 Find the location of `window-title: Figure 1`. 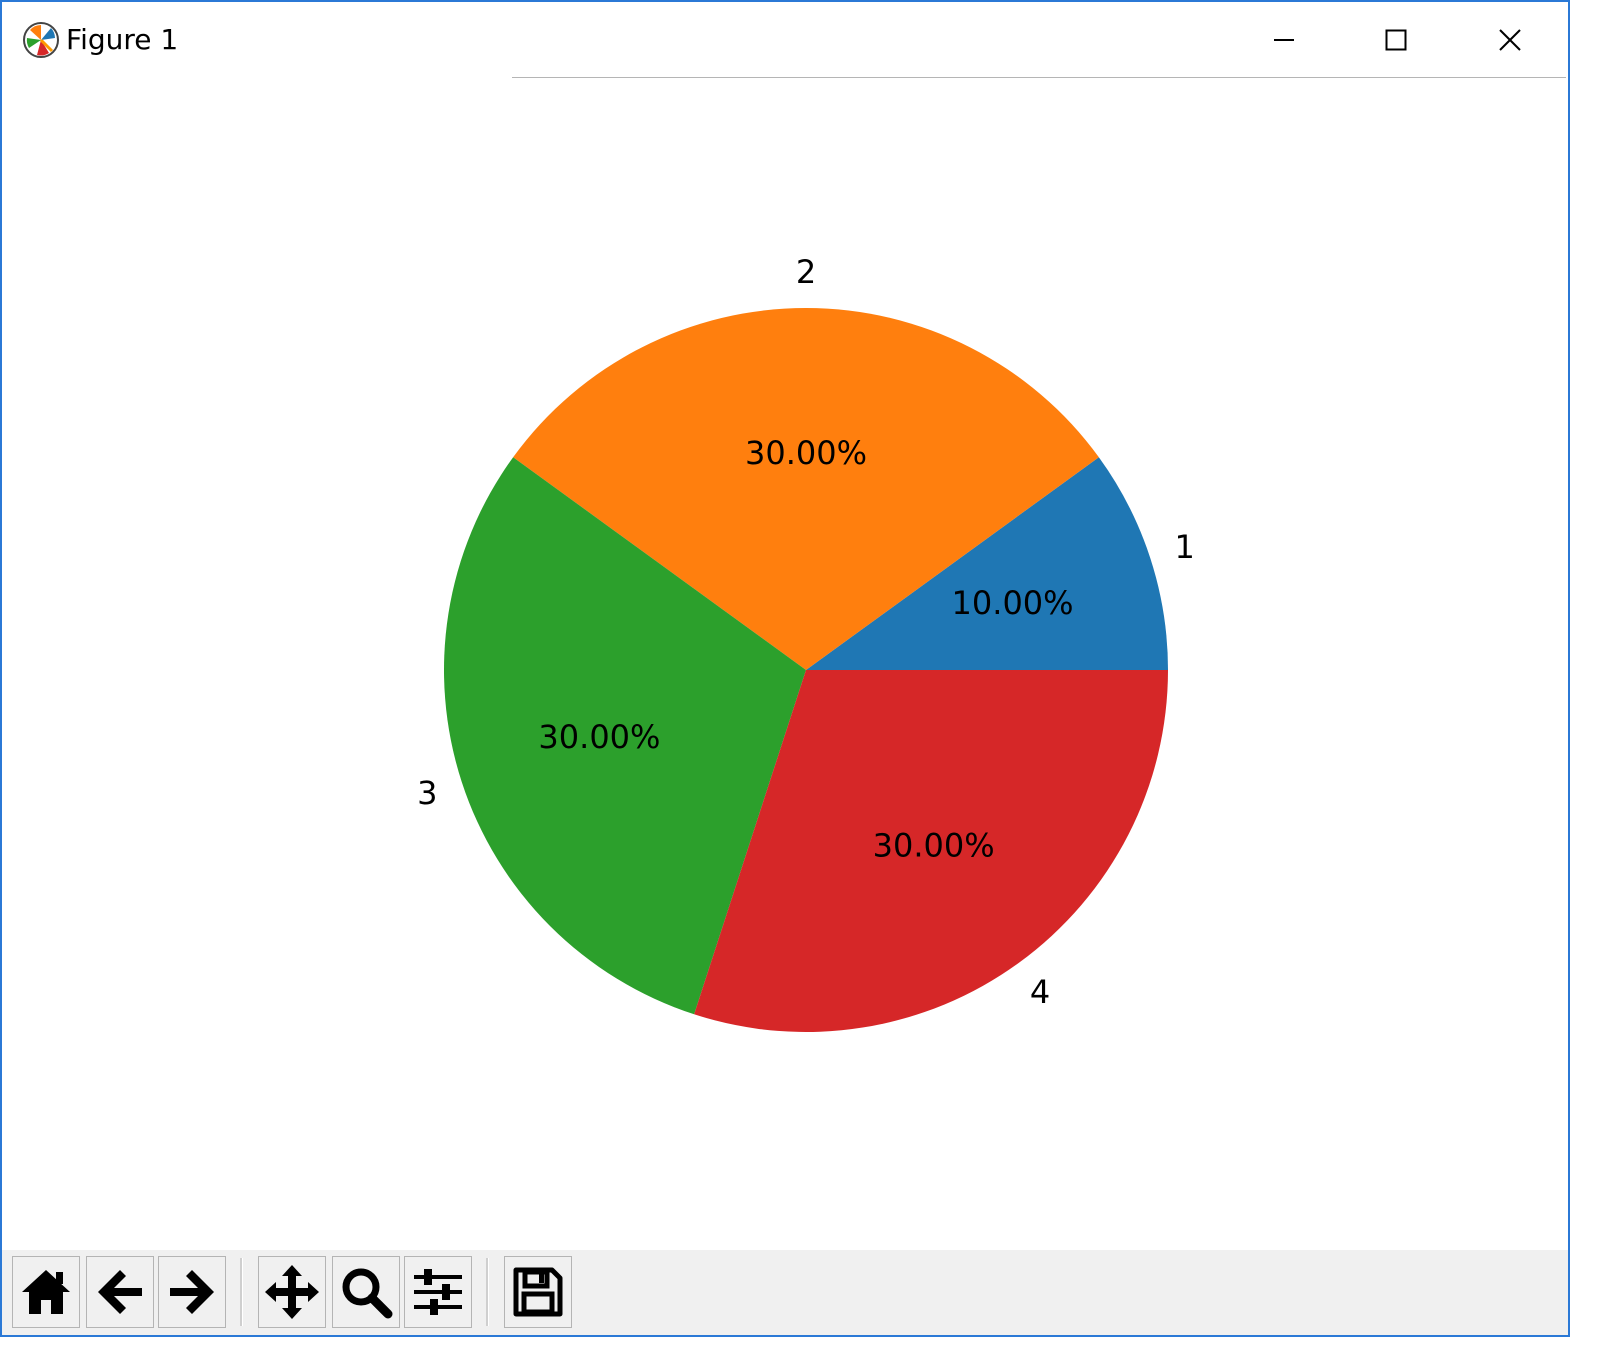

window-title: Figure 1 is located at coordinates (122, 39).